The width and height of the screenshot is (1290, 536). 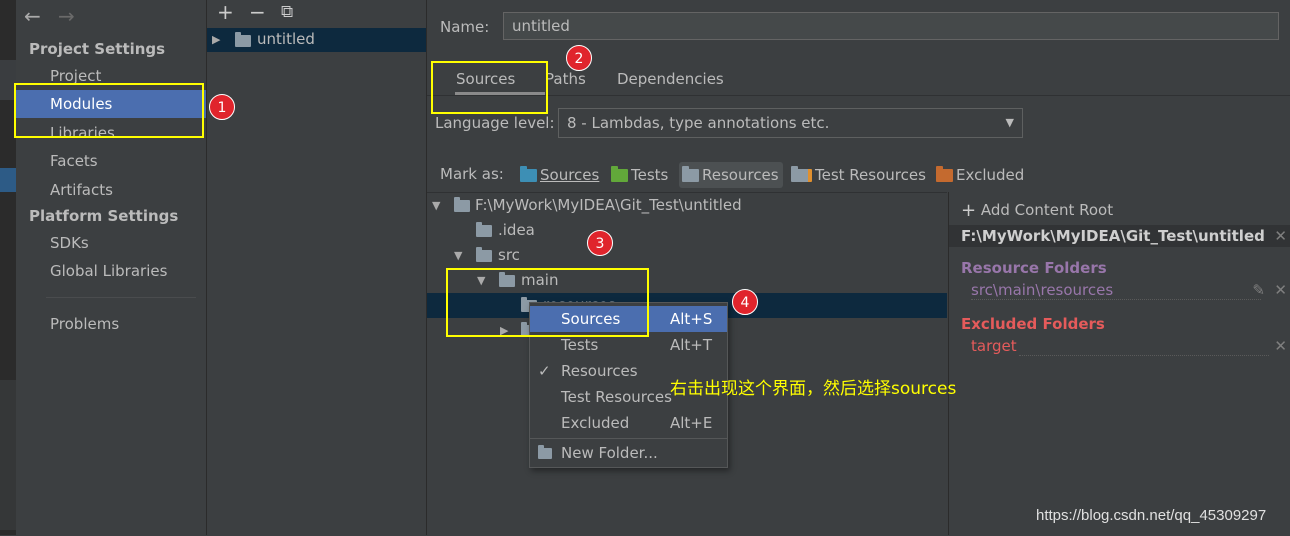 I want to click on project-settings-heading: Project Settings, so click(x=97, y=49).